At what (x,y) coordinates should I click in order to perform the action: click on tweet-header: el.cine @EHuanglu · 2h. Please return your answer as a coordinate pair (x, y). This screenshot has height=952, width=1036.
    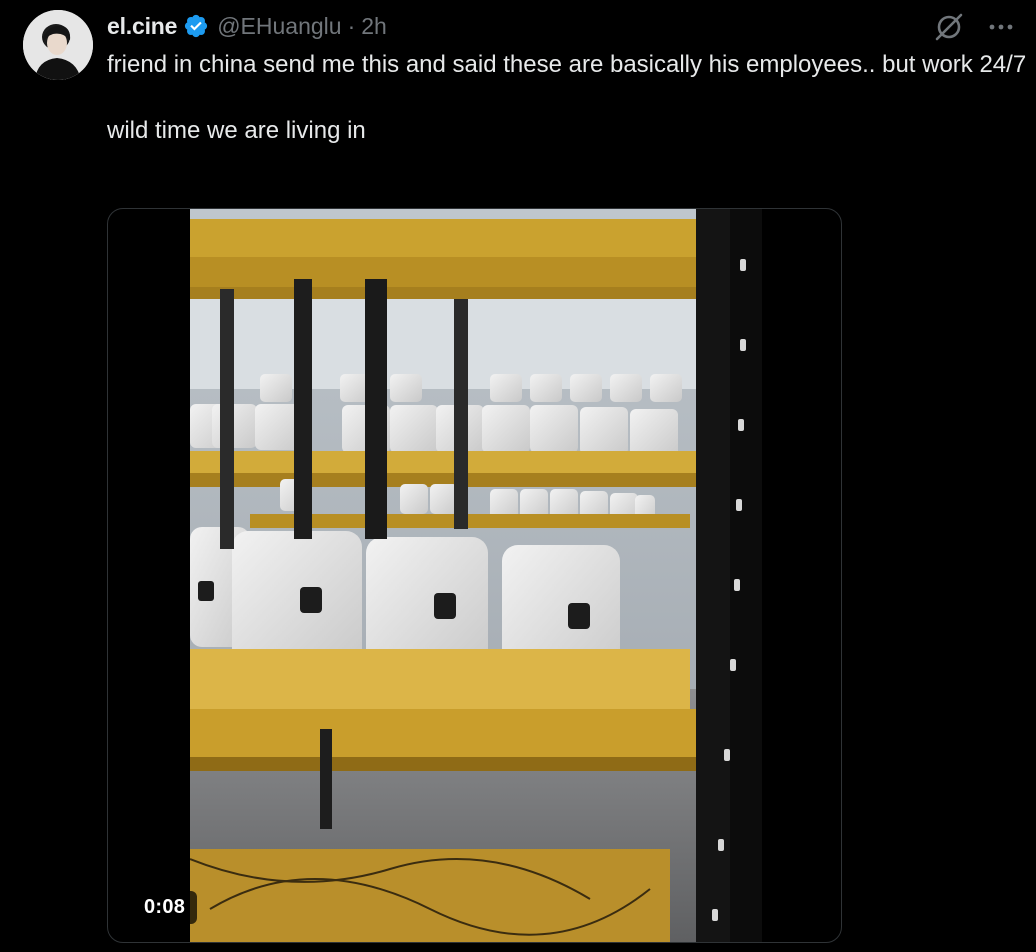
    Looking at the image, I should click on (247, 26).